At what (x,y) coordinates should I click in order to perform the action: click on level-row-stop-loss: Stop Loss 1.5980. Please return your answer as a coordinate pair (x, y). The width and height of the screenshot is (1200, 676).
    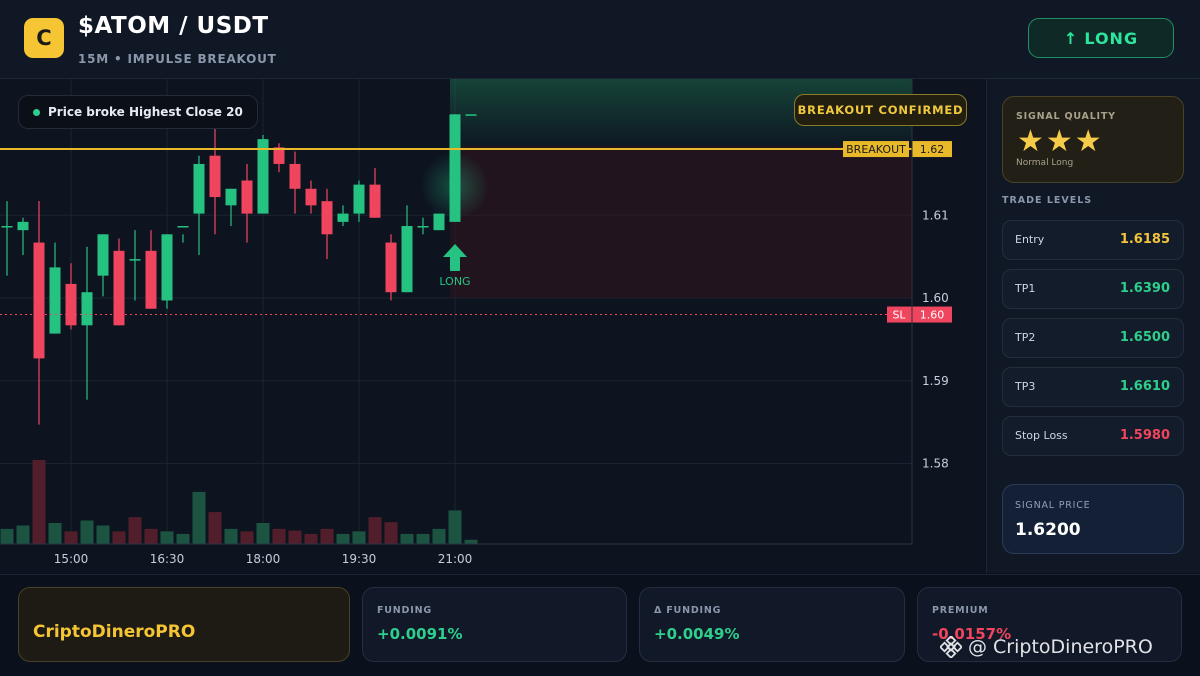
    Looking at the image, I should click on (1093, 436).